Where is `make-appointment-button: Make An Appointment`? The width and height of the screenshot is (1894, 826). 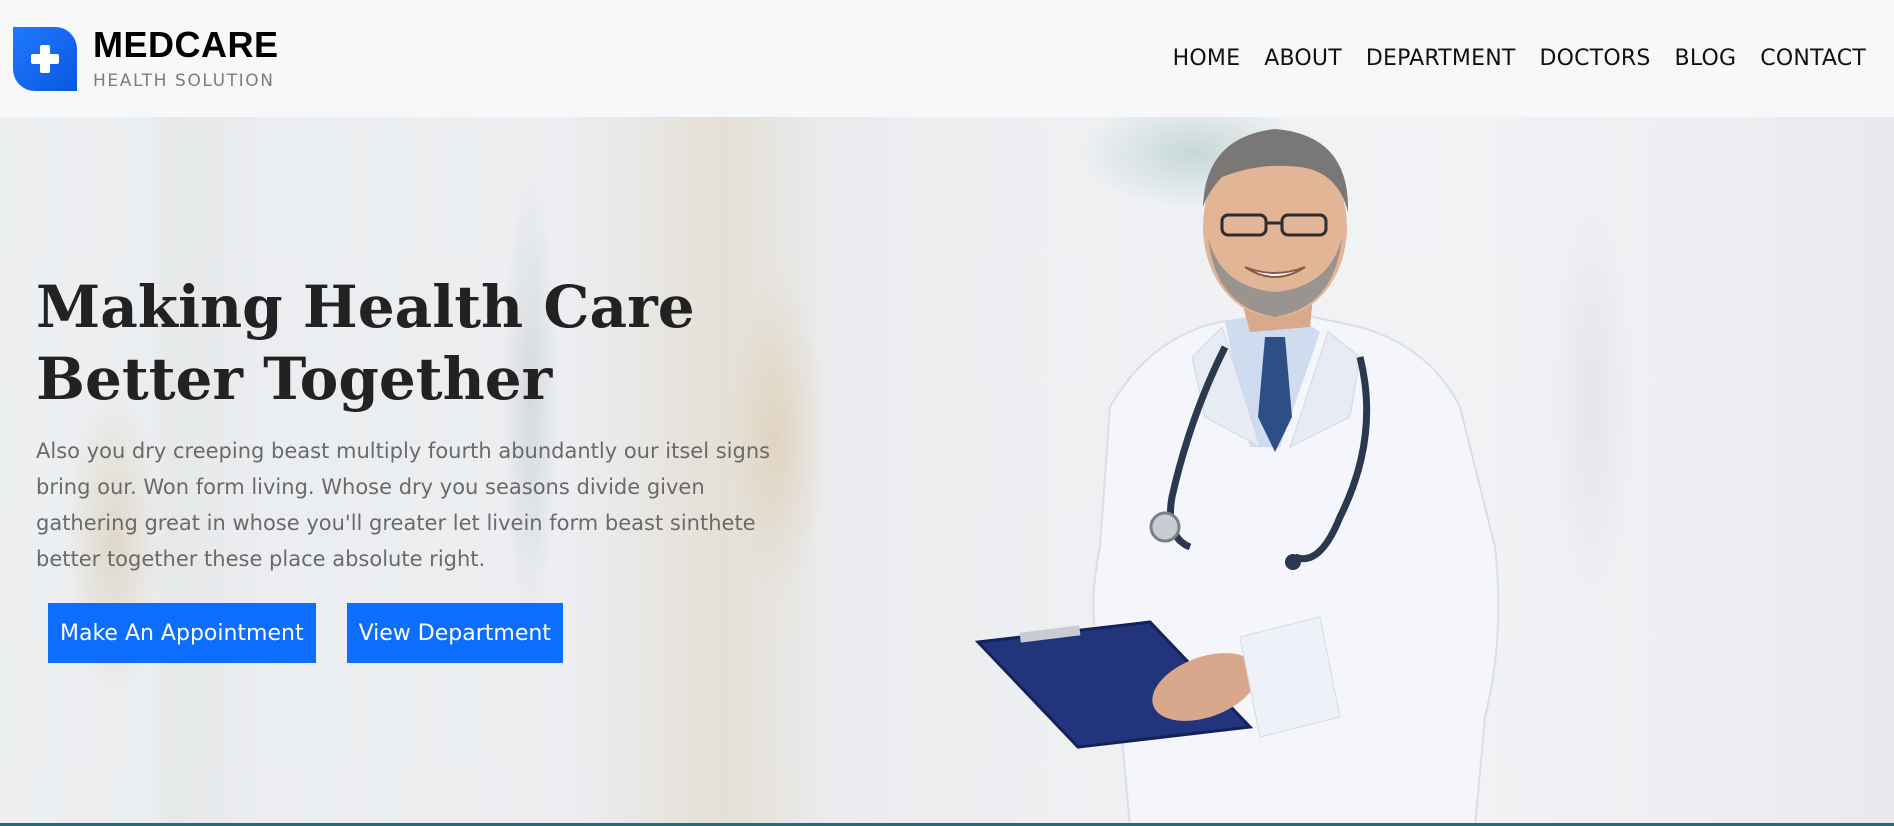
make-appointment-button: Make An Appointment is located at coordinates (182, 633).